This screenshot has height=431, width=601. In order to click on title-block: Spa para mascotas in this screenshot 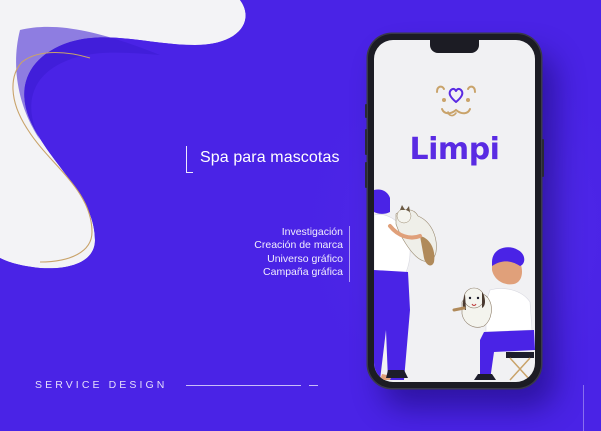, I will do `click(275, 160)`.